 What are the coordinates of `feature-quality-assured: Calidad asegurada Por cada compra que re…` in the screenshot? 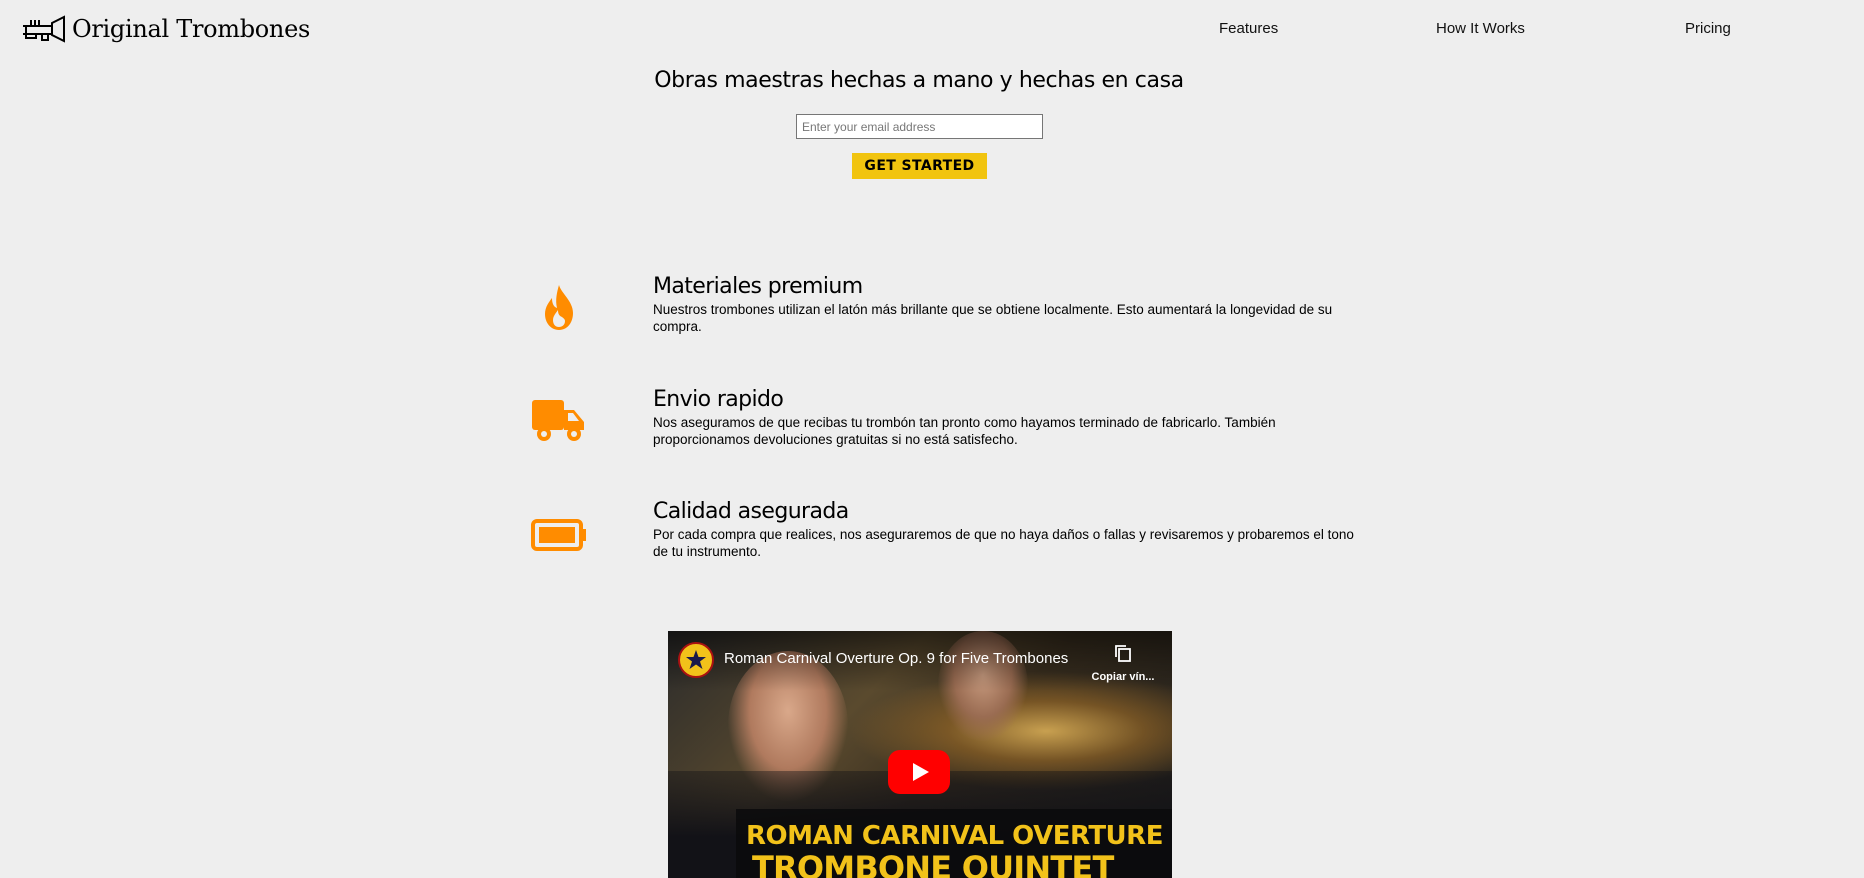 It's located at (950, 535).